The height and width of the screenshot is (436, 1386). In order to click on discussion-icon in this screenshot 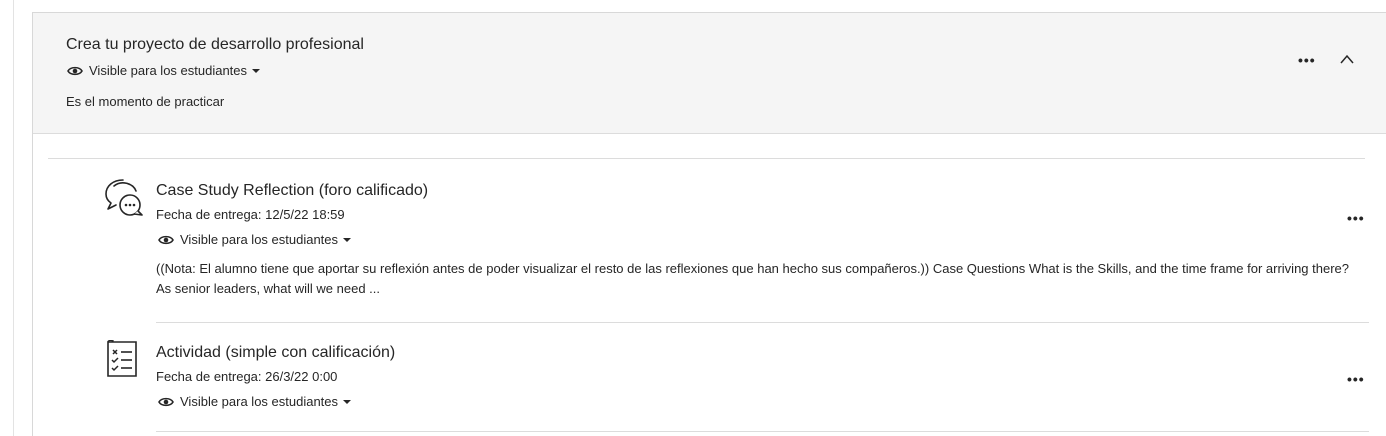, I will do `click(124, 197)`.